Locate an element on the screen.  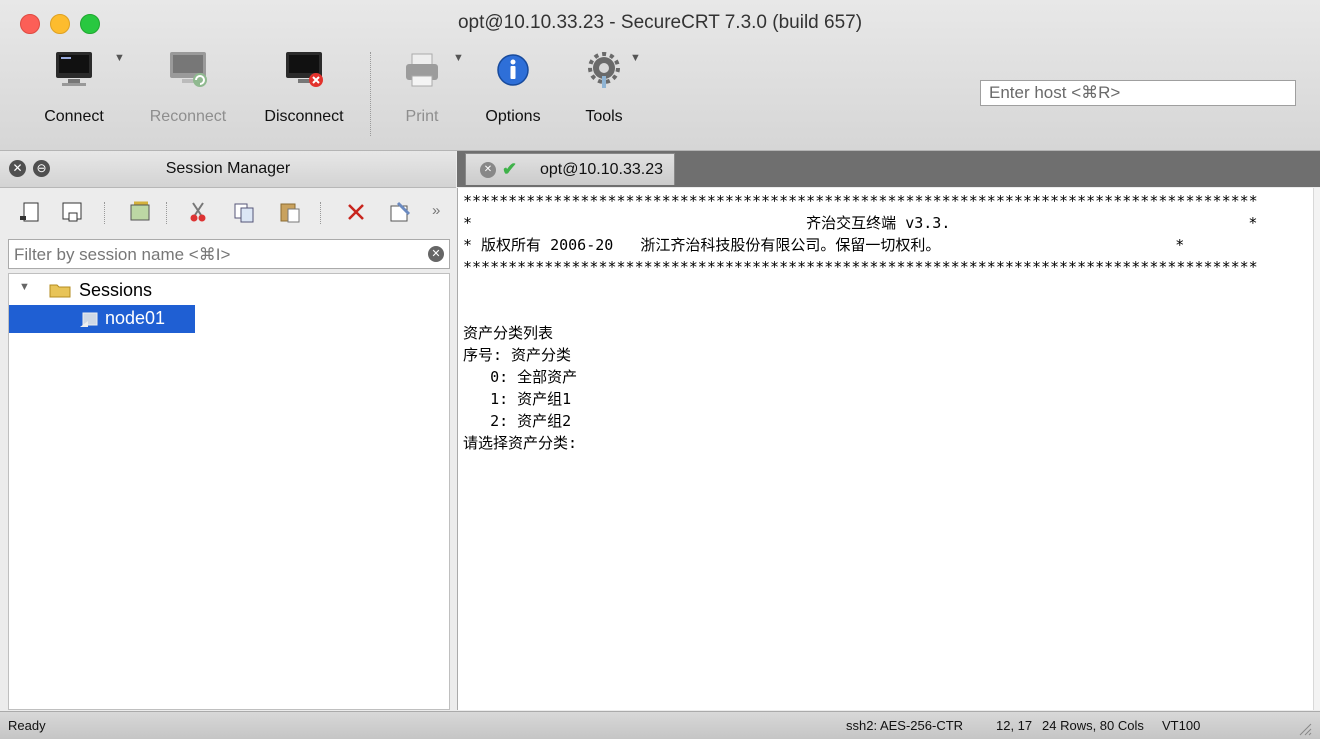
session-filter-input: Filter by session name <⌘I> ✕ is located at coordinates (229, 254).